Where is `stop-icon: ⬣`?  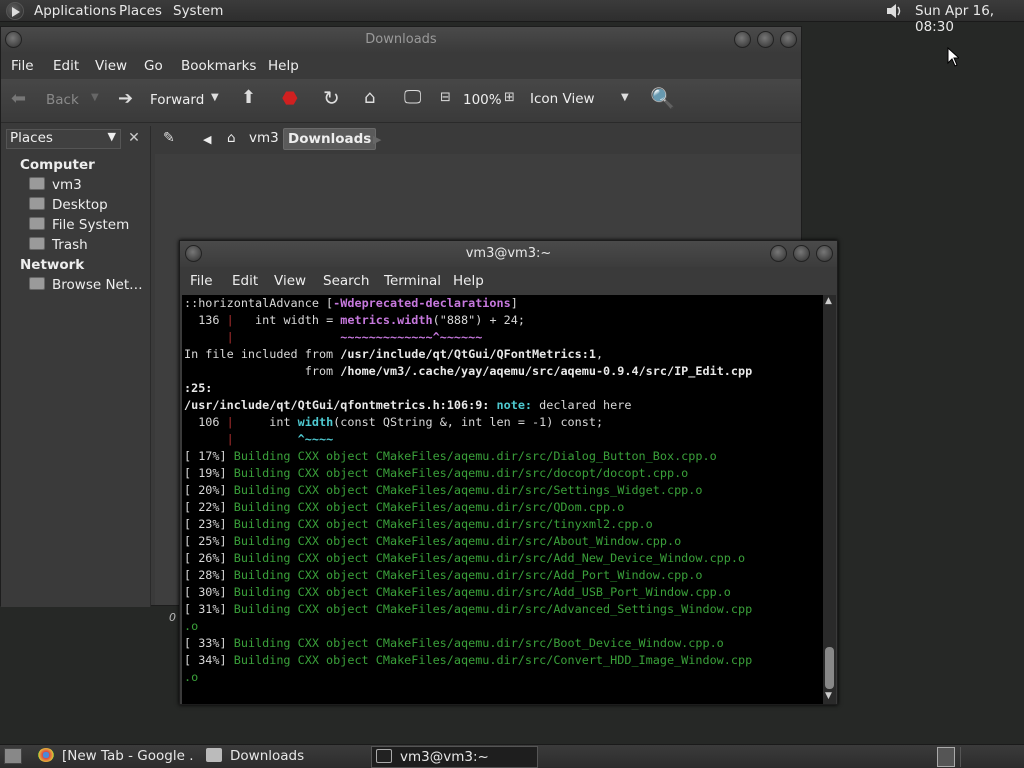 stop-icon: ⬣ is located at coordinates (290, 98).